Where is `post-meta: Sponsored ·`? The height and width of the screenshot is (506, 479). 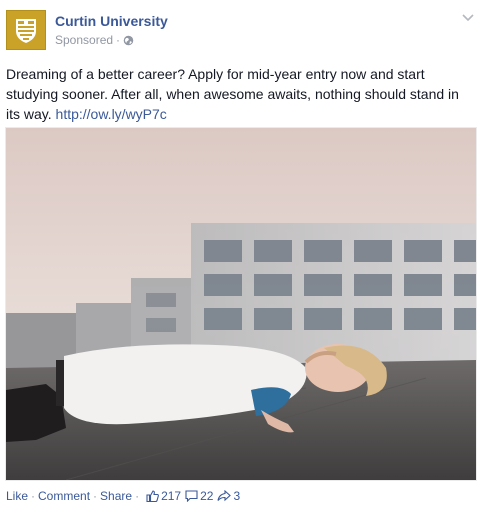 post-meta: Sponsored · is located at coordinates (94, 40).